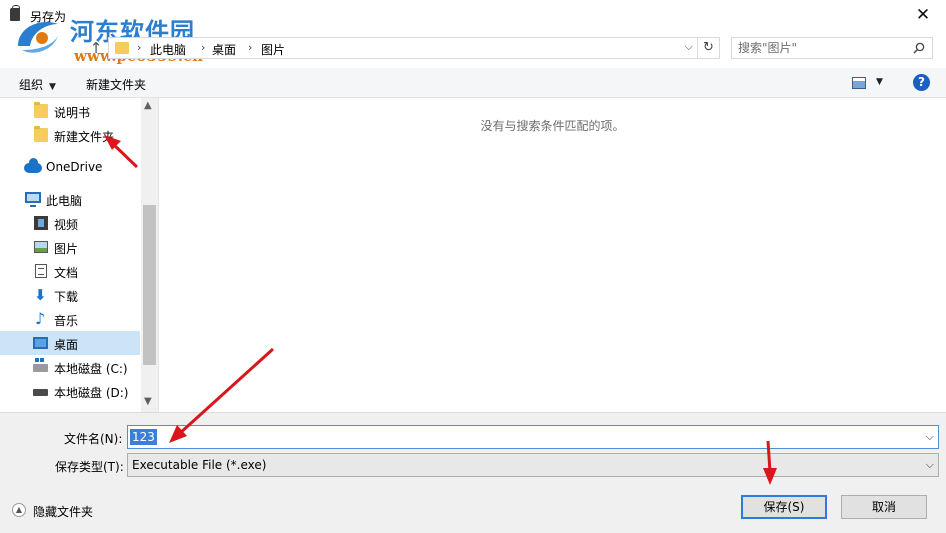 This screenshot has height=533, width=946. Describe the element at coordinates (709, 48) in the screenshot. I see `refresh-button: ↻` at that location.